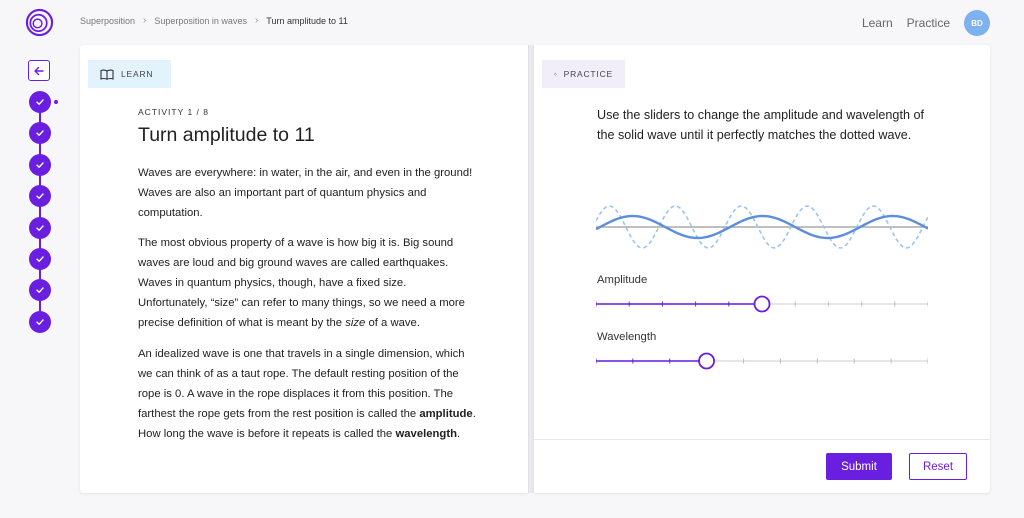  I want to click on nav-learn-link: Learn, so click(877, 23).